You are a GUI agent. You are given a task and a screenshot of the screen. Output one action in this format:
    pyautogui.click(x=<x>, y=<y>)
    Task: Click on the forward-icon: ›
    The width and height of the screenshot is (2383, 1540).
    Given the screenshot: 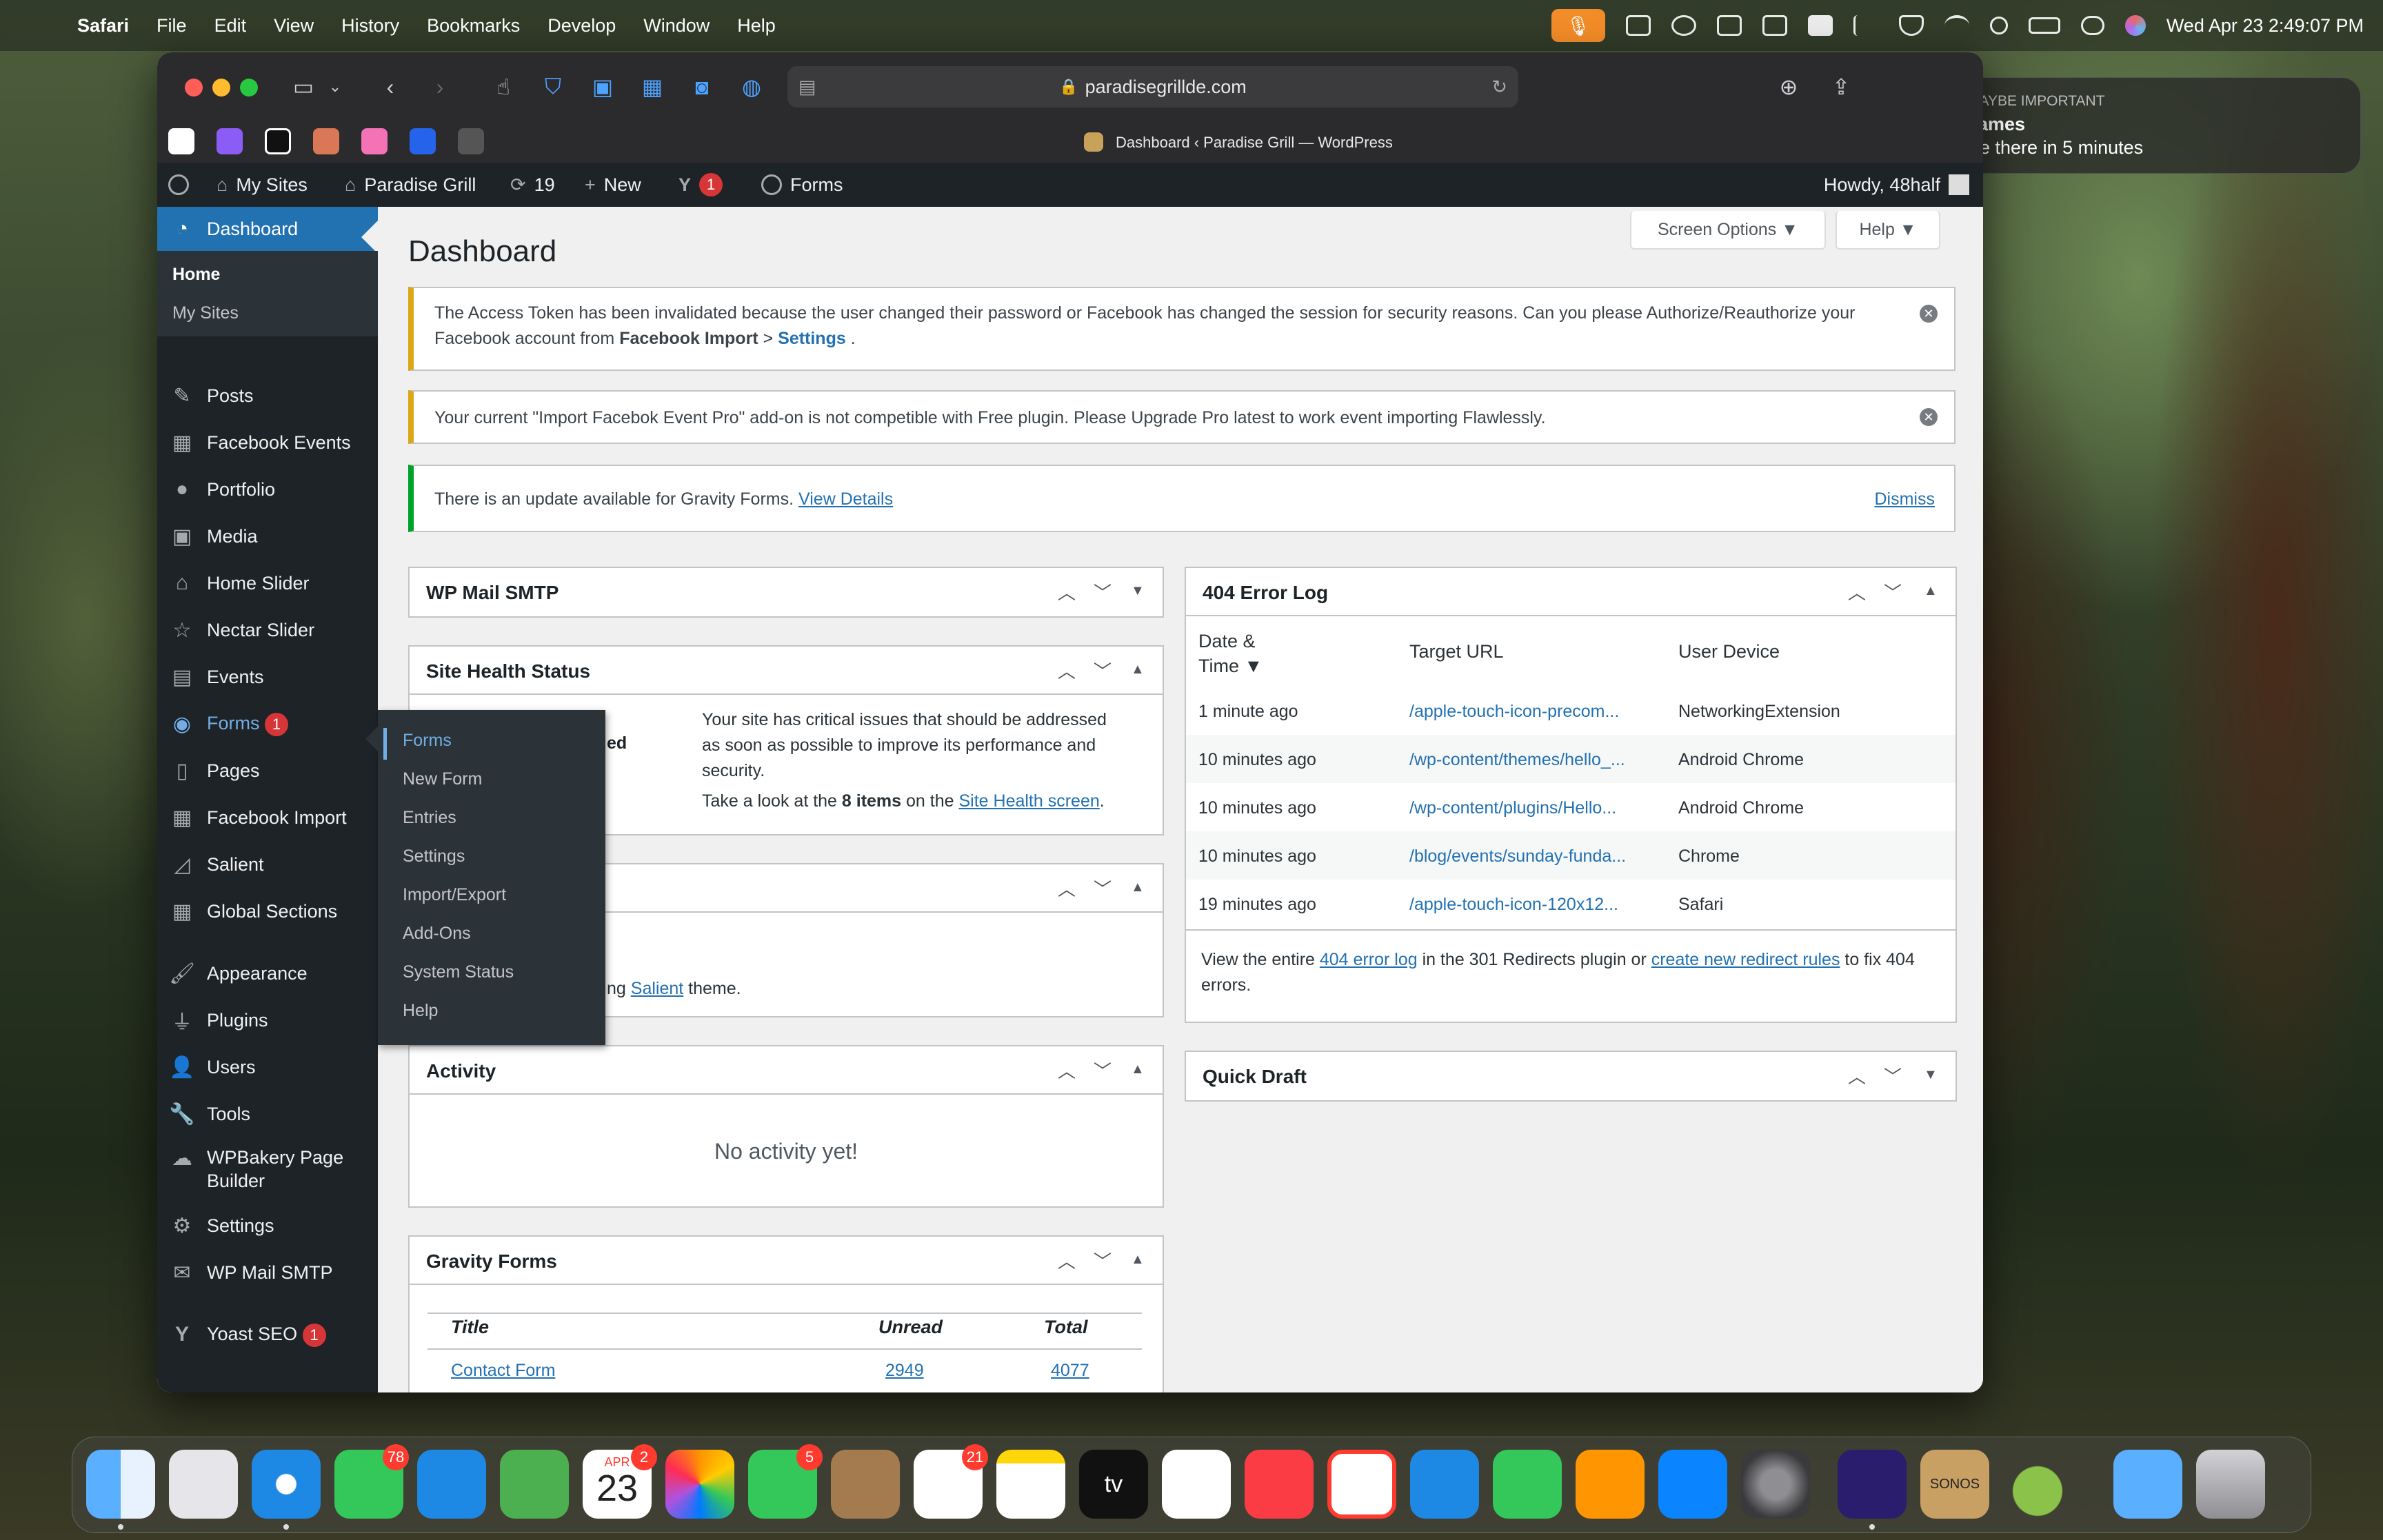 What is the action you would take?
    pyautogui.click(x=440, y=87)
    